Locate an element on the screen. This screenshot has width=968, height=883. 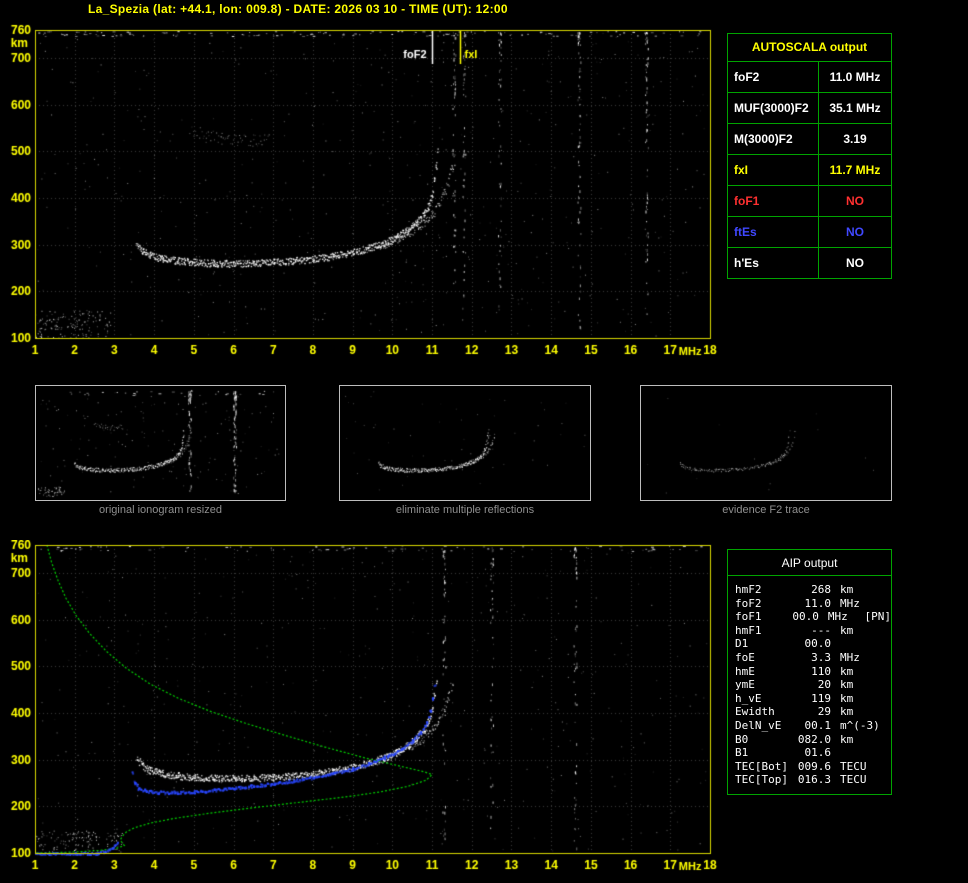
aip-name: Ewidth is located at coordinates (755, 712).